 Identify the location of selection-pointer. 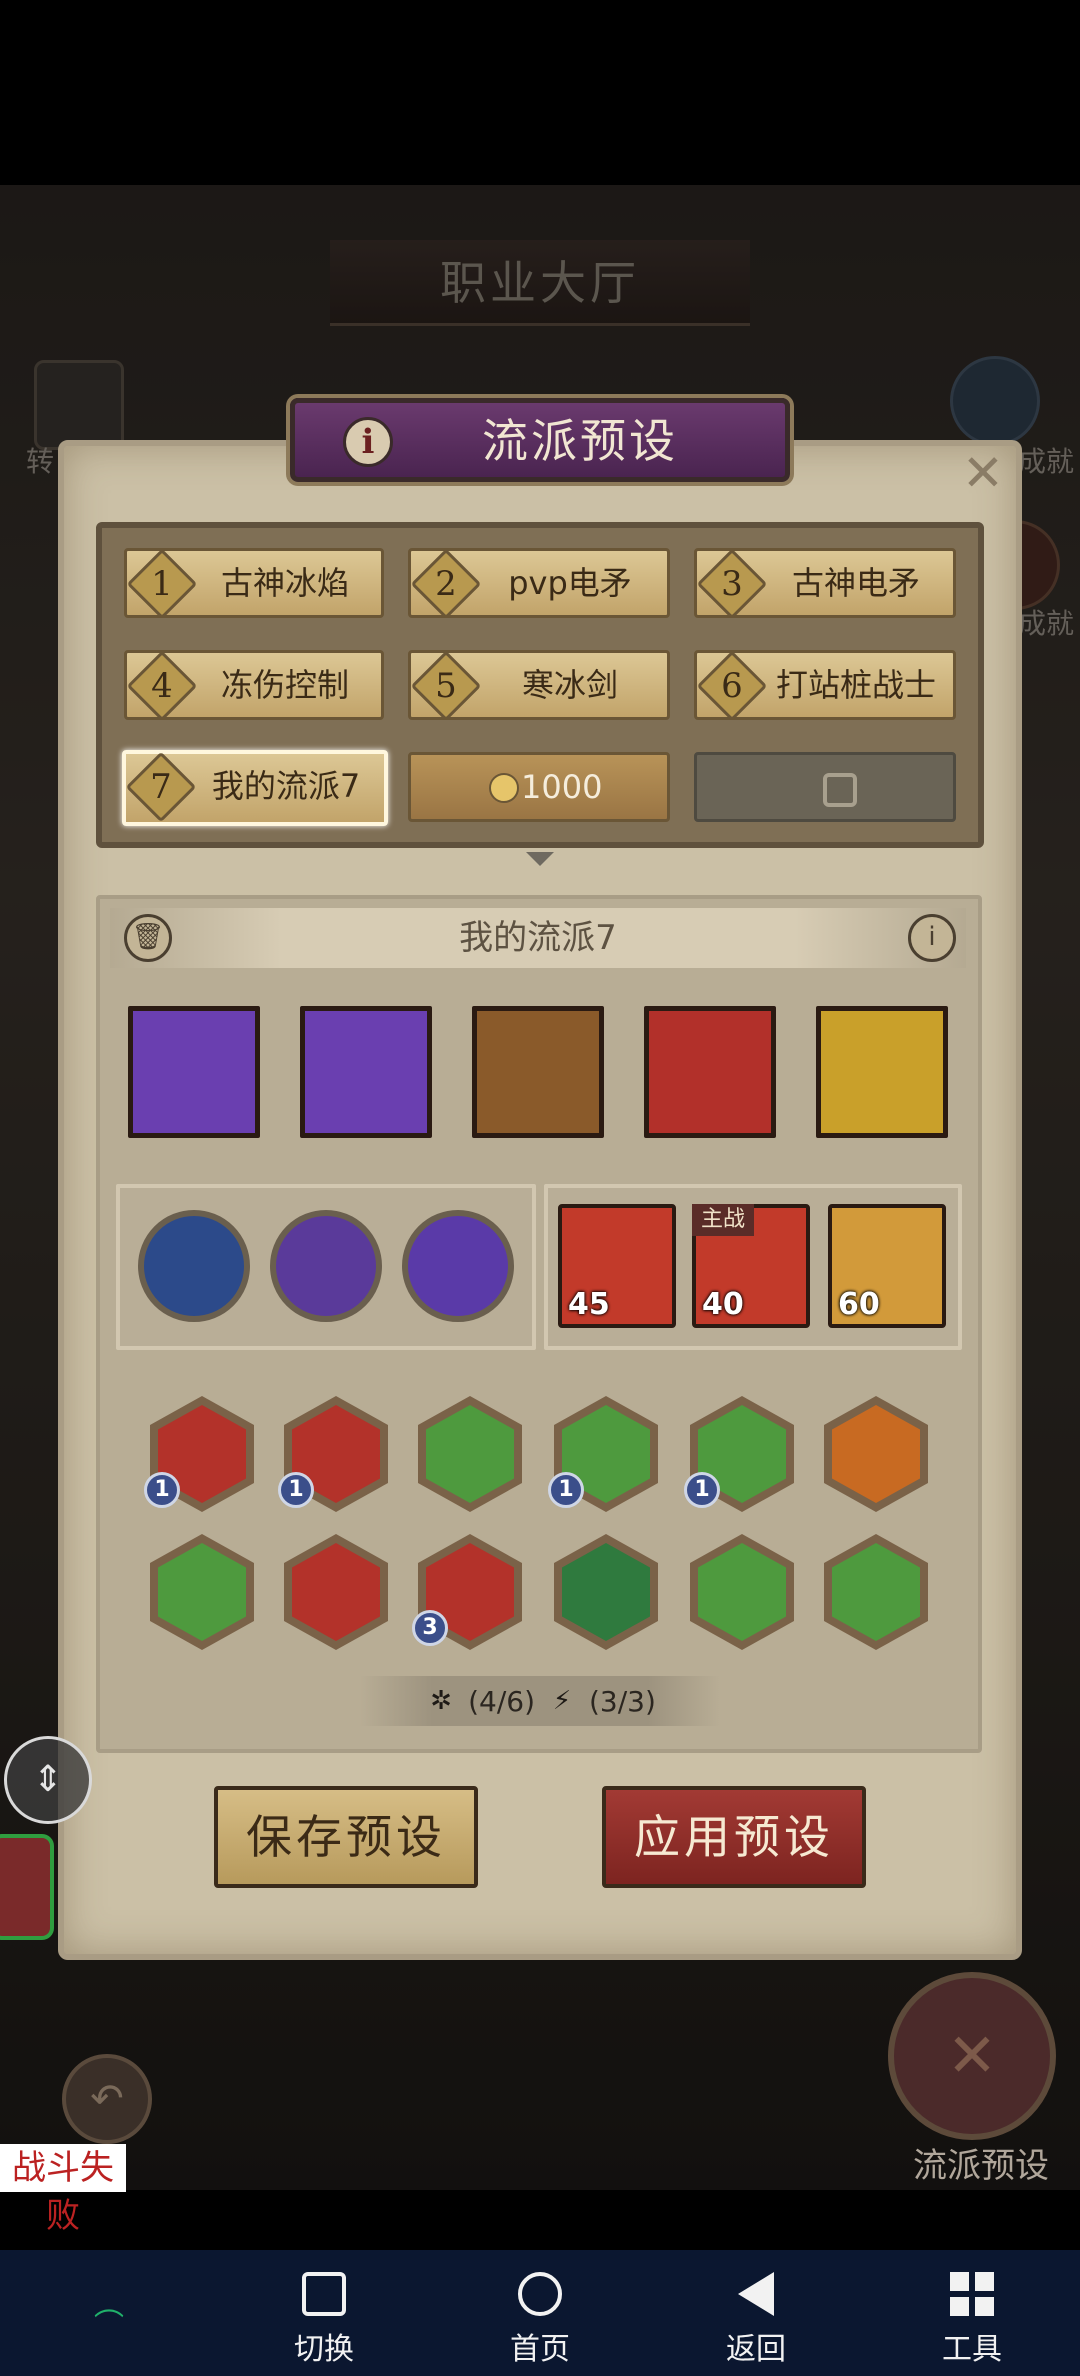
(540, 859).